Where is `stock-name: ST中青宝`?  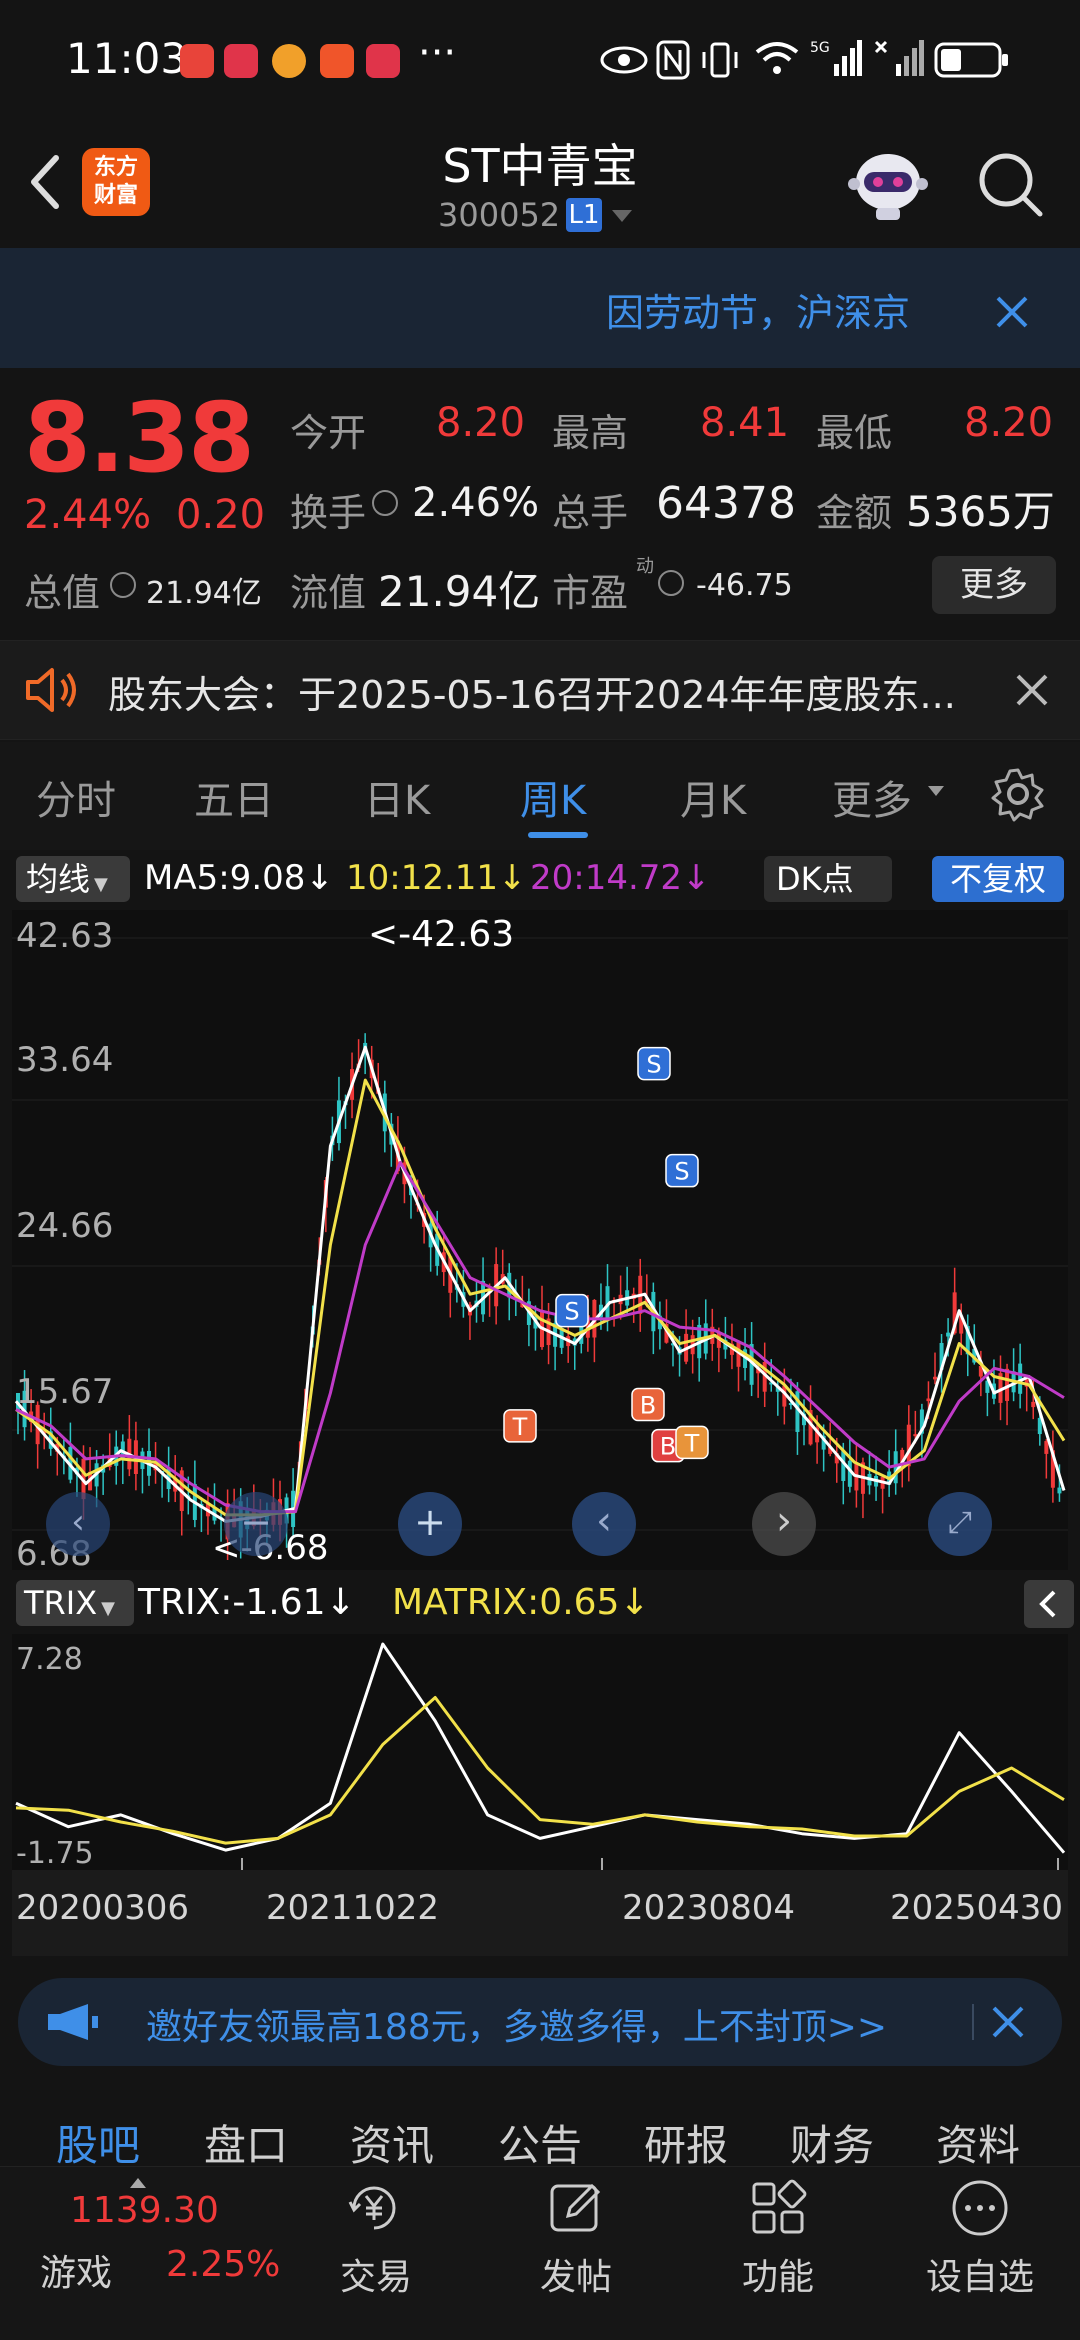 stock-name: ST中青宝 is located at coordinates (540, 166).